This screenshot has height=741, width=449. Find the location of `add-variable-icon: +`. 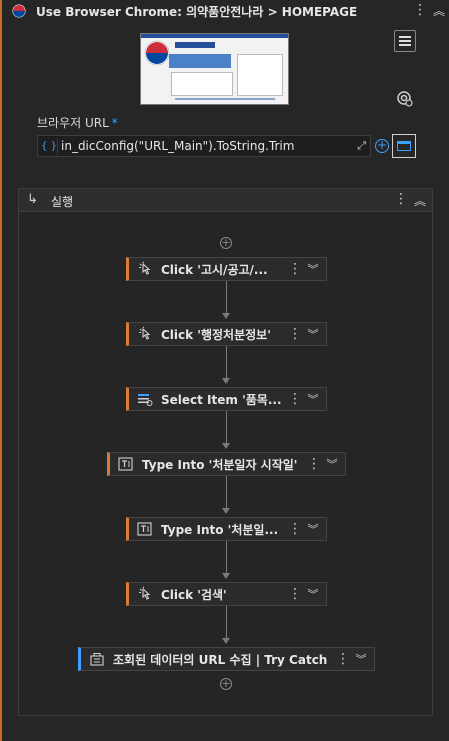

add-variable-icon: + is located at coordinates (382, 146).